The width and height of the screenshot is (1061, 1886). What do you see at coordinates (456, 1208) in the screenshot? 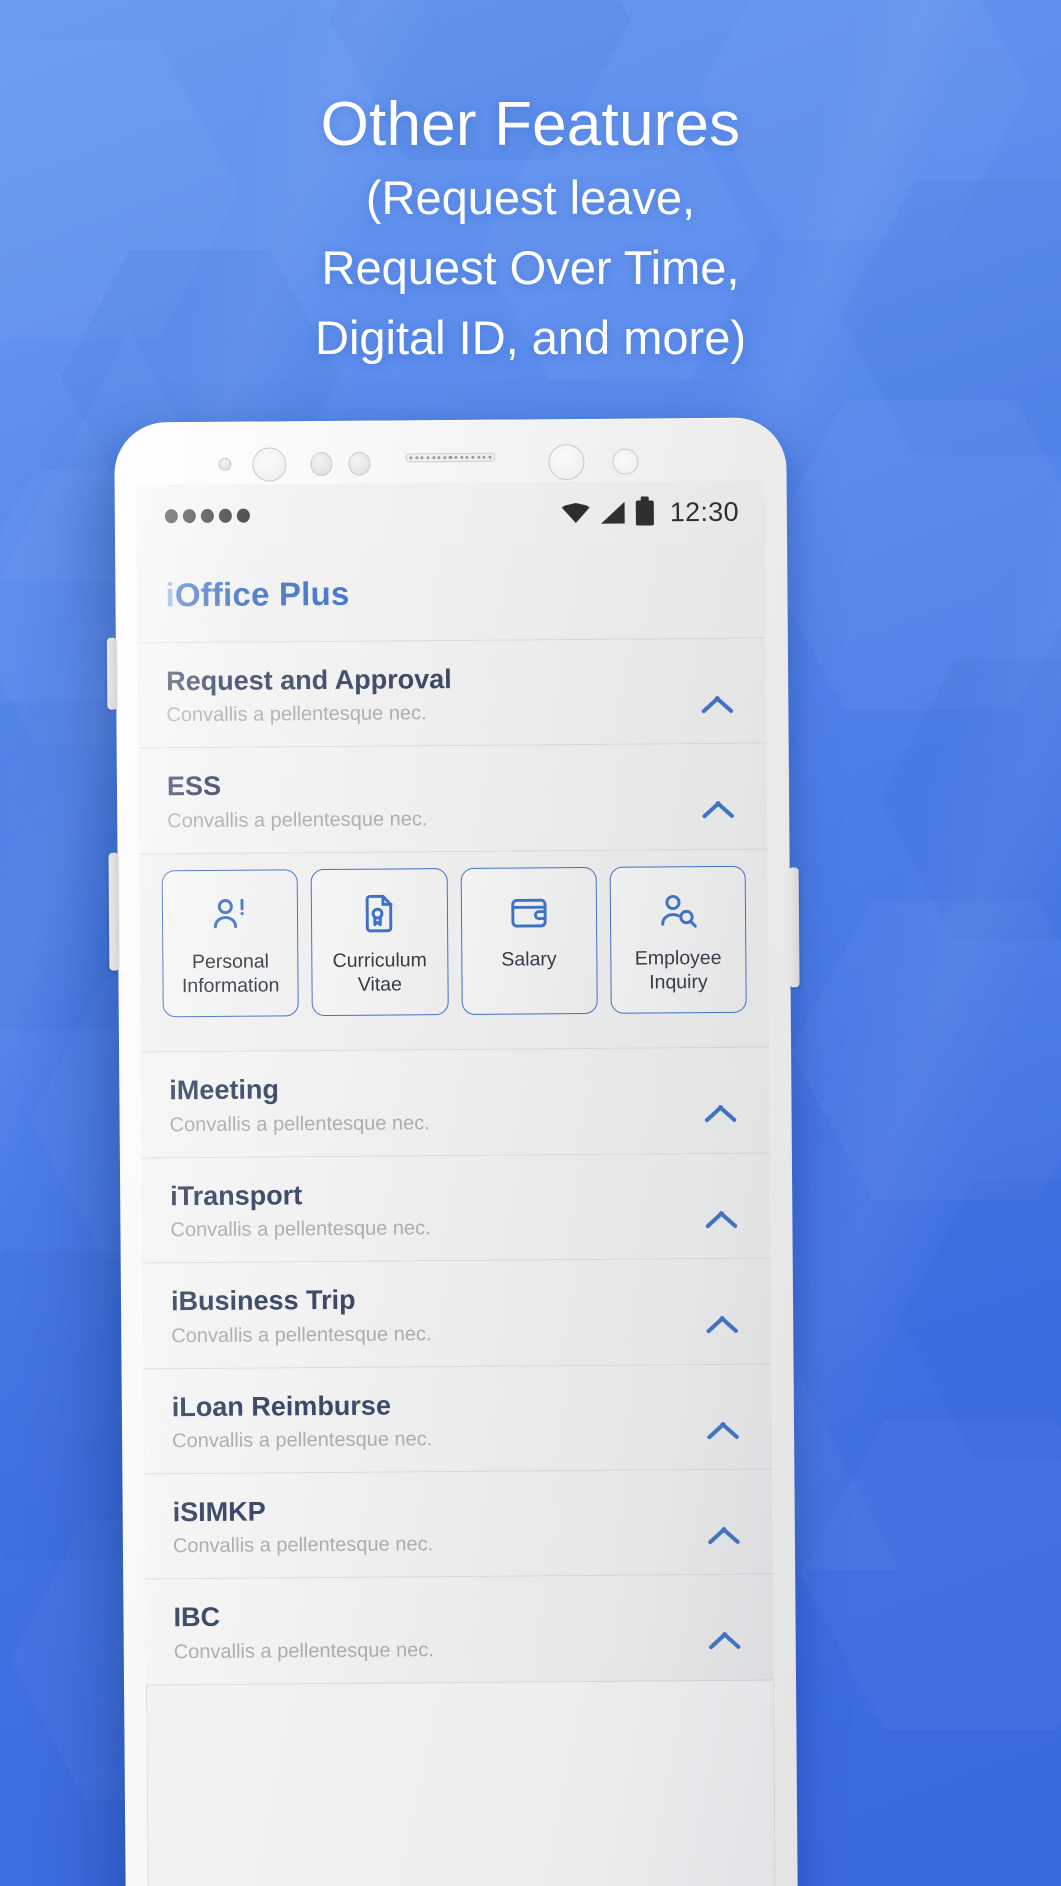
I see `list-item-itransport: iTransport Convallis a pellentesque nec.` at bounding box center [456, 1208].